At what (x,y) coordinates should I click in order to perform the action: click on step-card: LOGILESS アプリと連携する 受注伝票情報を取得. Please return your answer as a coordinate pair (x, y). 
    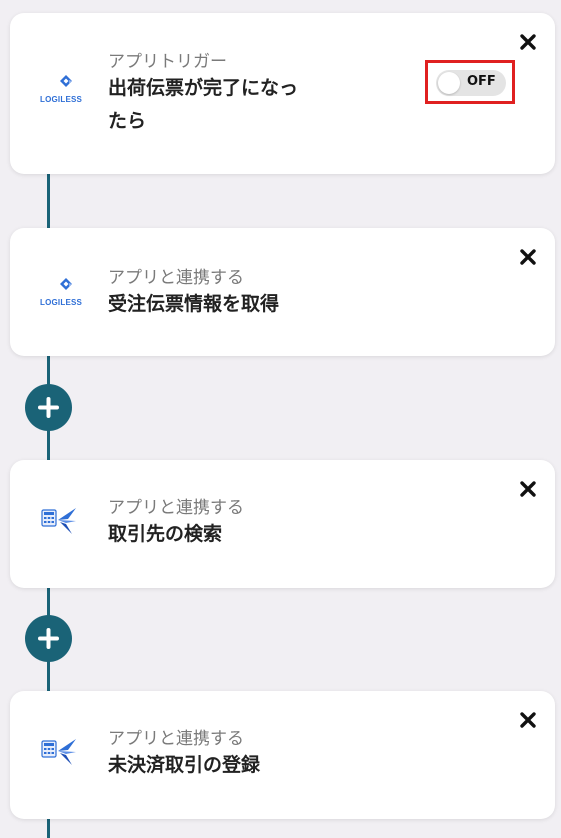
    Looking at the image, I should click on (282, 292).